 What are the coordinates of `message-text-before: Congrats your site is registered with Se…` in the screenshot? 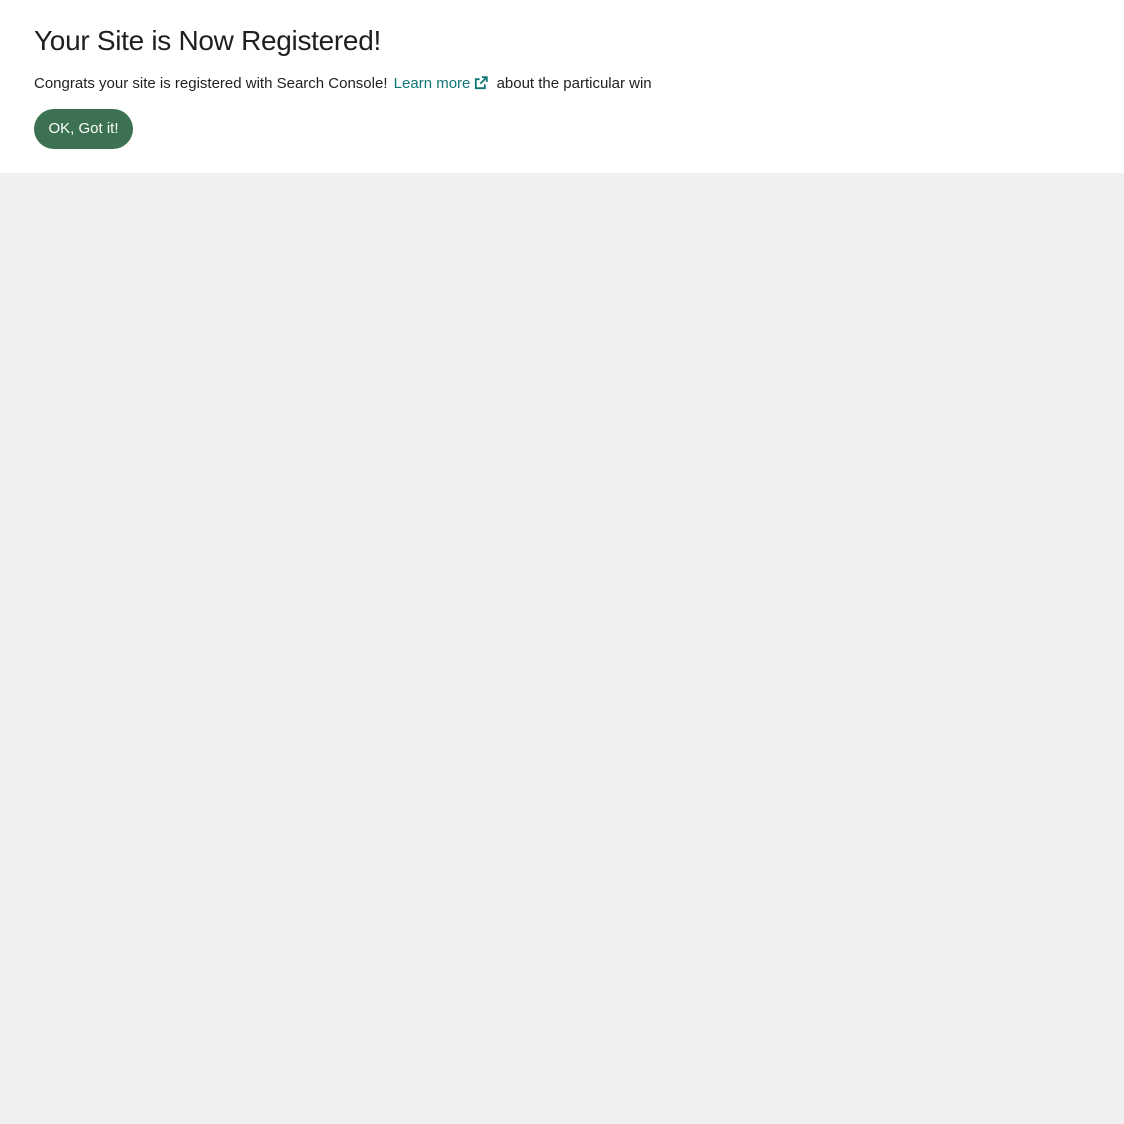 It's located at (211, 83).